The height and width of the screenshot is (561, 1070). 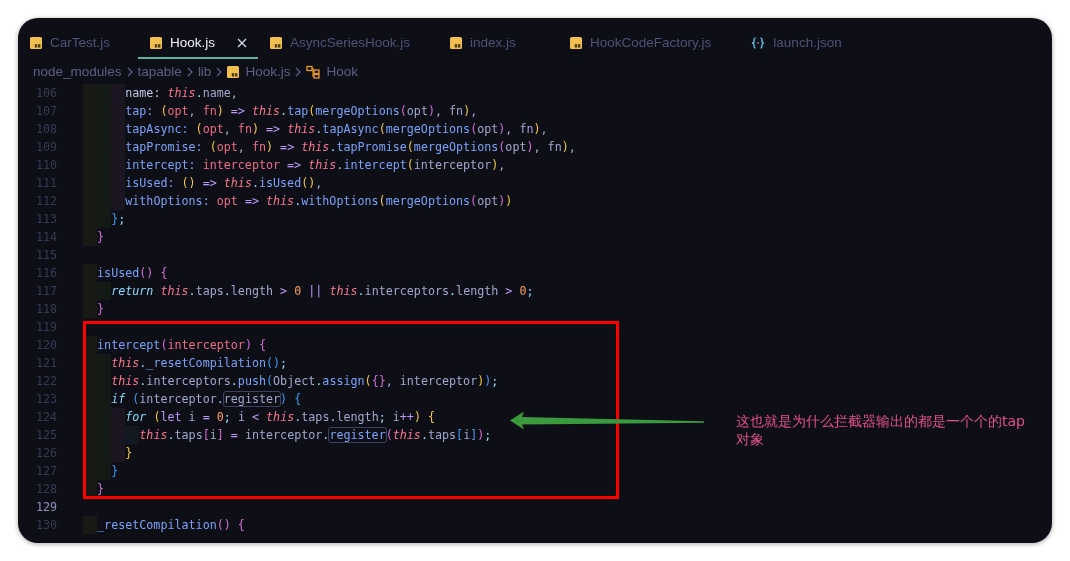 What do you see at coordinates (259, 71) in the screenshot?
I see `breadcrumb-item: Hook.js` at bounding box center [259, 71].